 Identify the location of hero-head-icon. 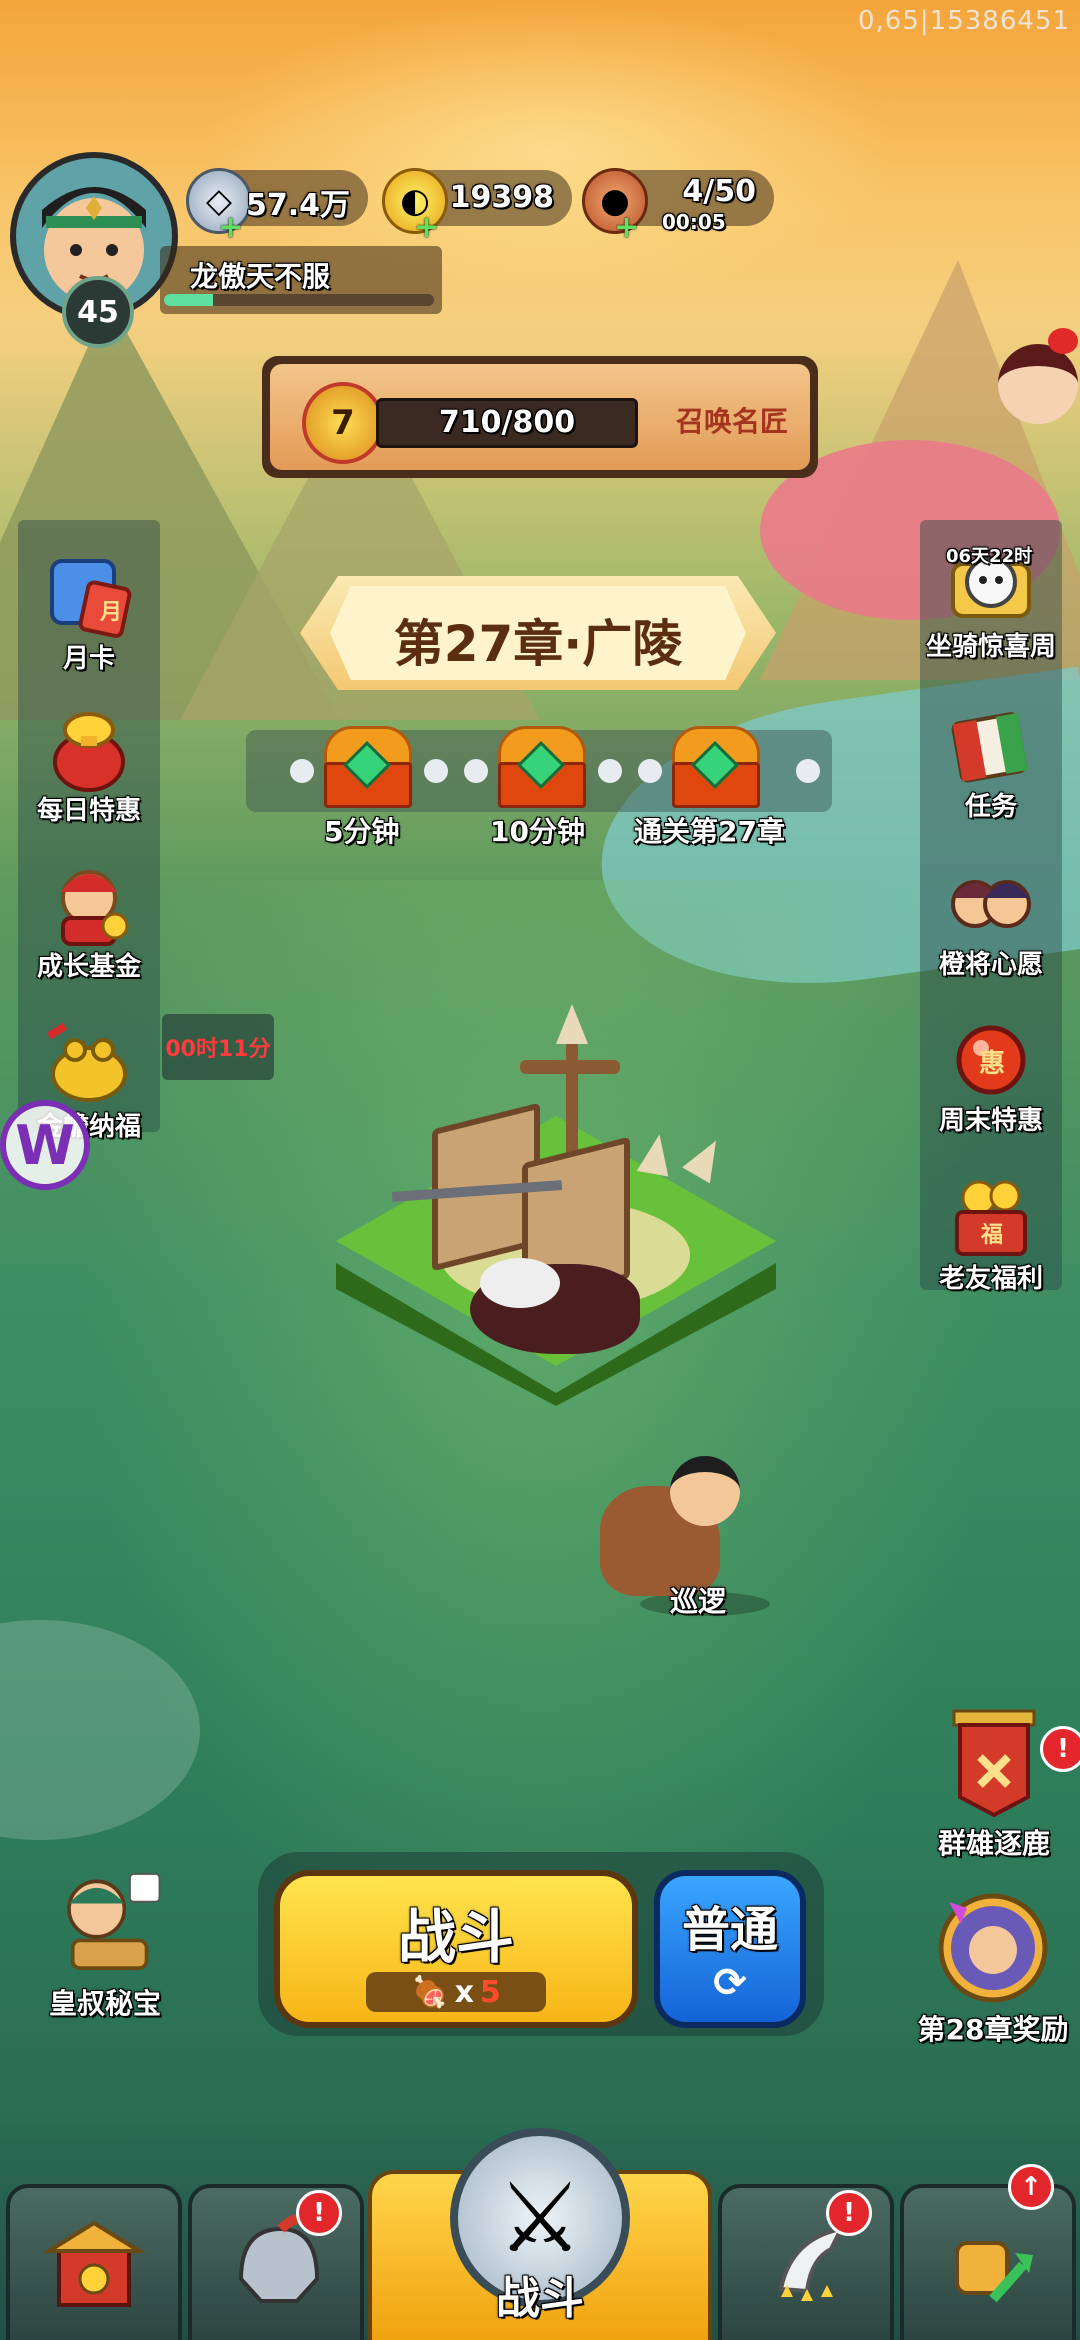
(705, 1491).